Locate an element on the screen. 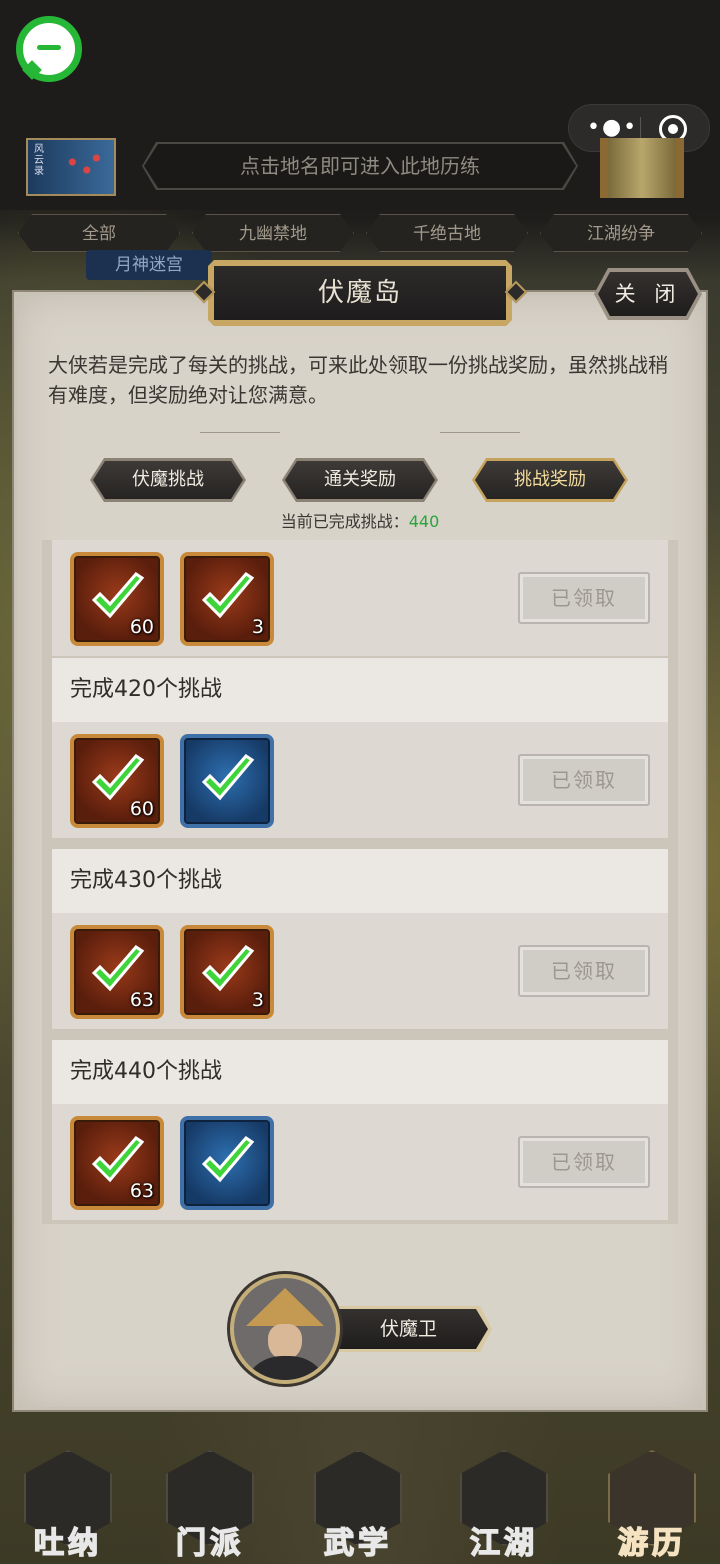  npc-avatar is located at coordinates (285, 1329).